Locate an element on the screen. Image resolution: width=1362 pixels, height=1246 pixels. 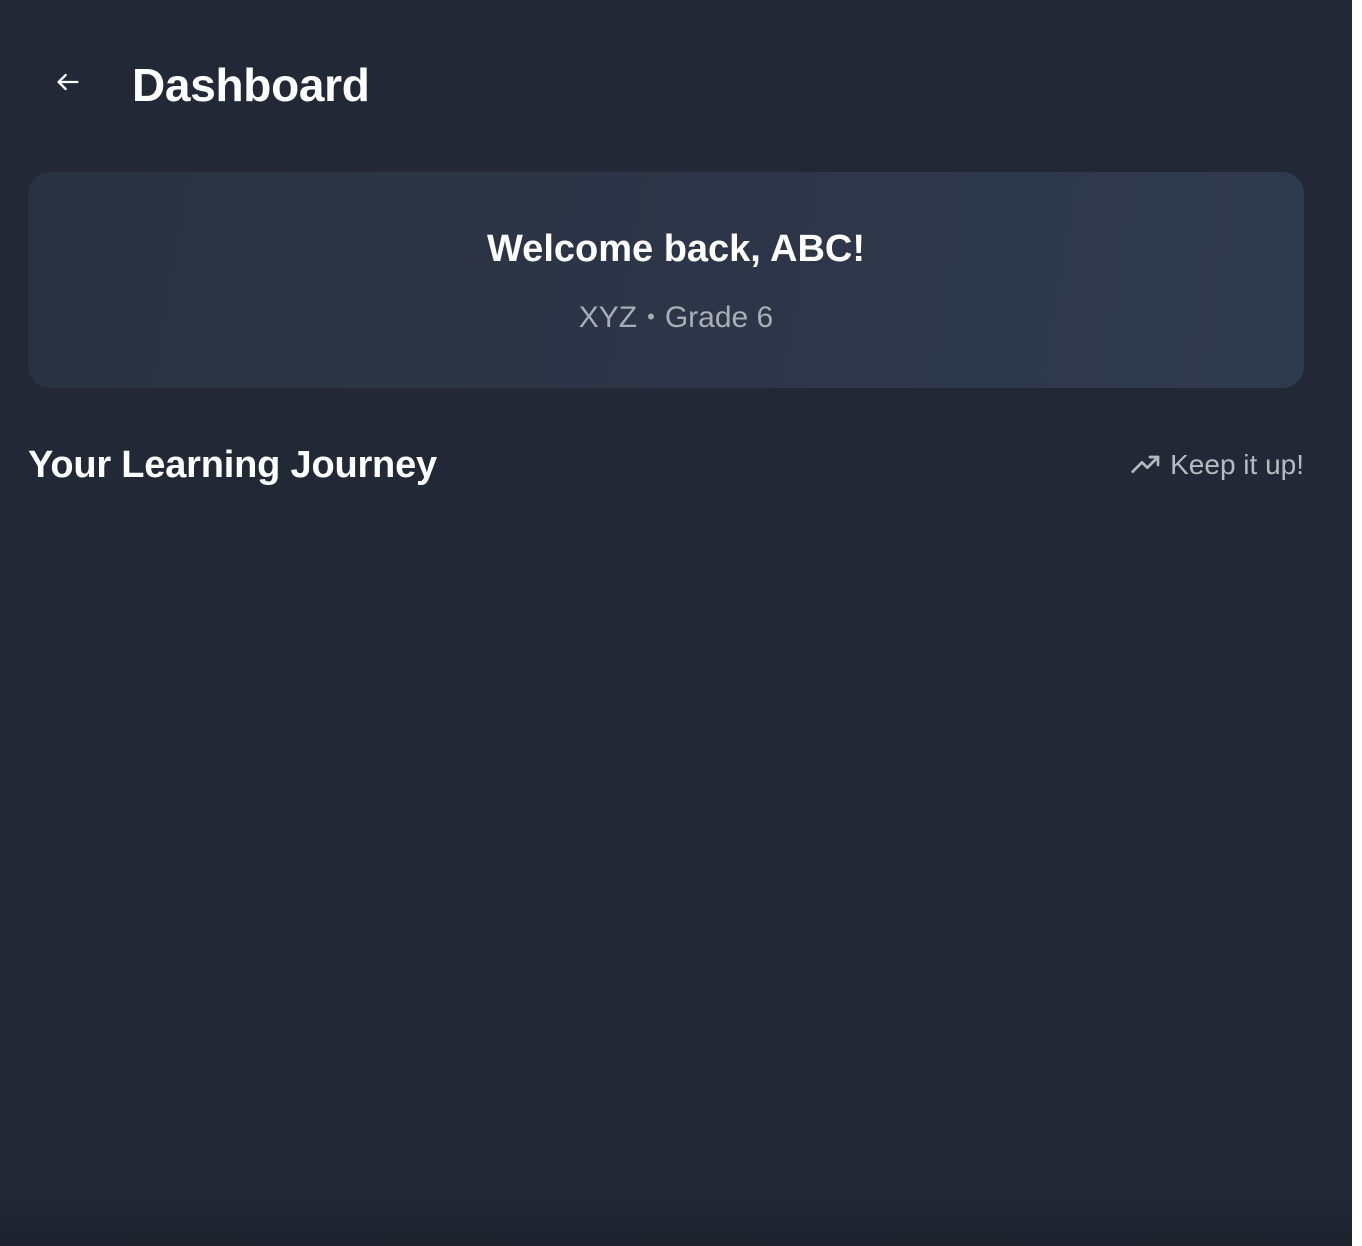
welcome-subtitle: XYZ • Grade 6 is located at coordinates (676, 317).